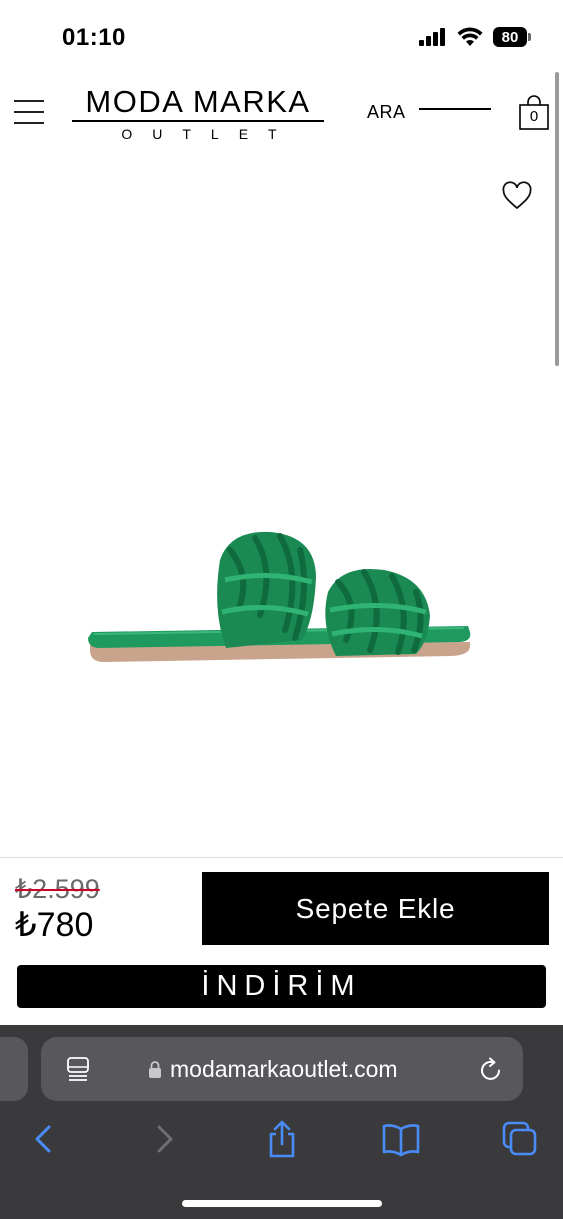 Image resolution: width=563 pixels, height=1219 pixels. Describe the element at coordinates (164, 1139) in the screenshot. I see `forward-icon` at that location.